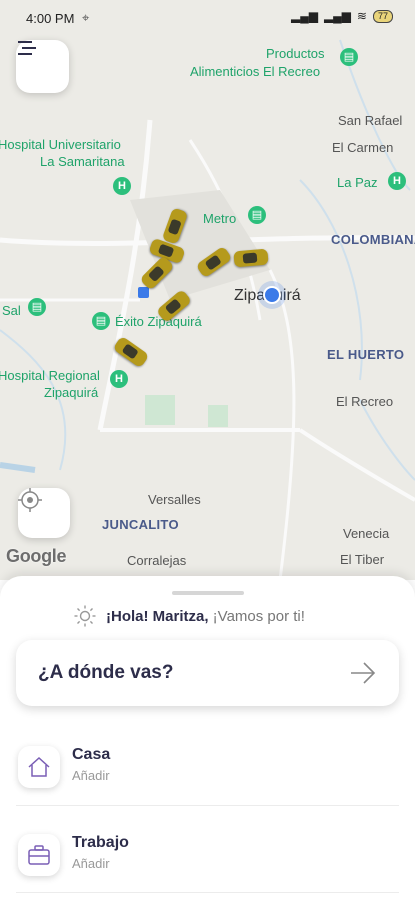 The height and width of the screenshot is (900, 415). What do you see at coordinates (140, 524) in the screenshot?
I see `label-juncalito: JUNCALITO` at bounding box center [140, 524].